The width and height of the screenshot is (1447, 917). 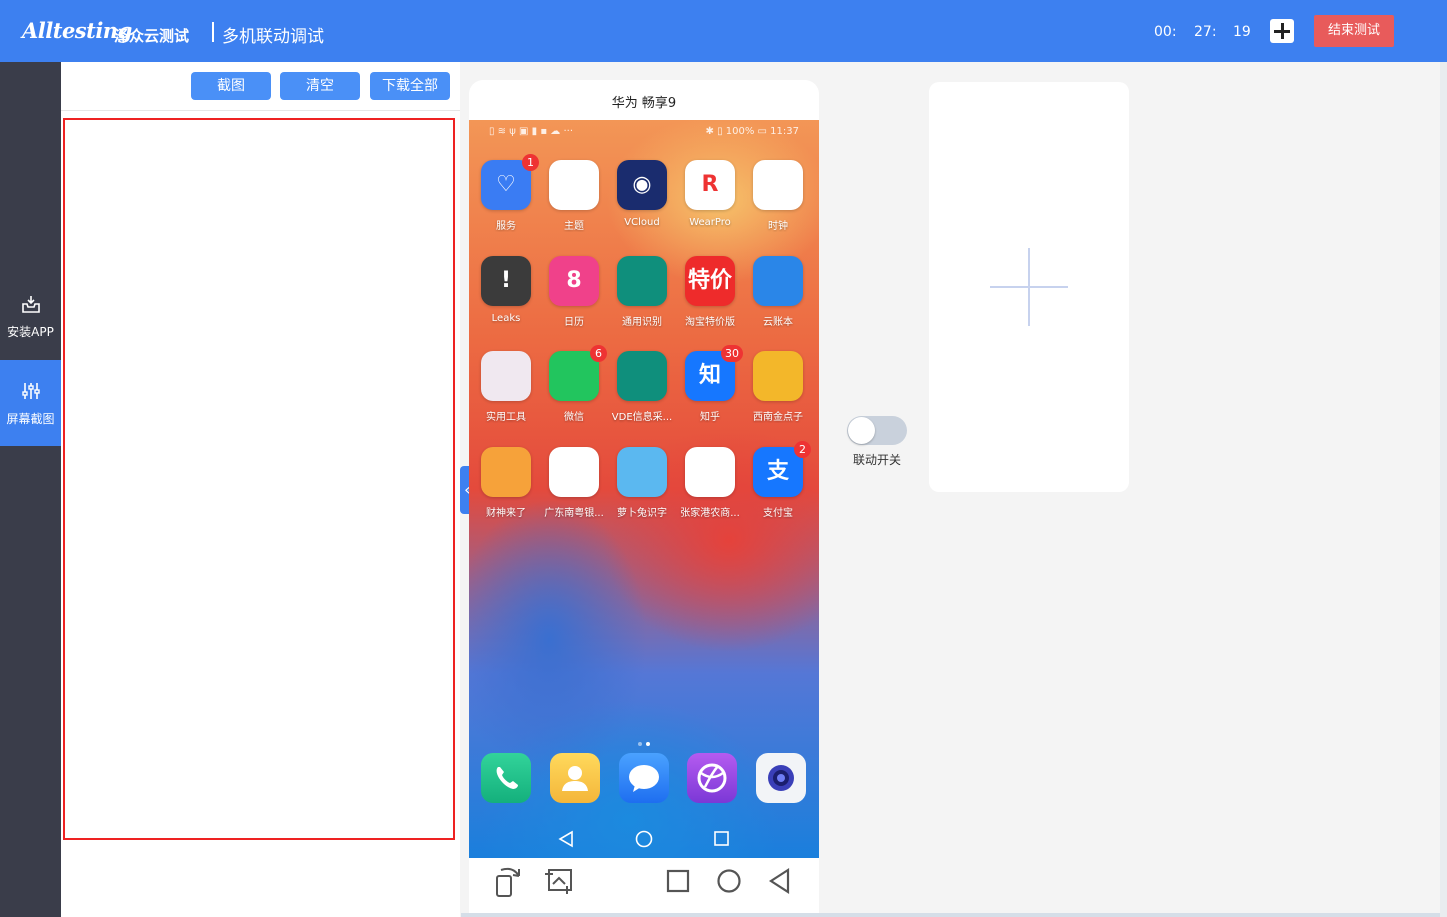 What do you see at coordinates (506, 281) in the screenshot?
I see `app-icon: !` at bounding box center [506, 281].